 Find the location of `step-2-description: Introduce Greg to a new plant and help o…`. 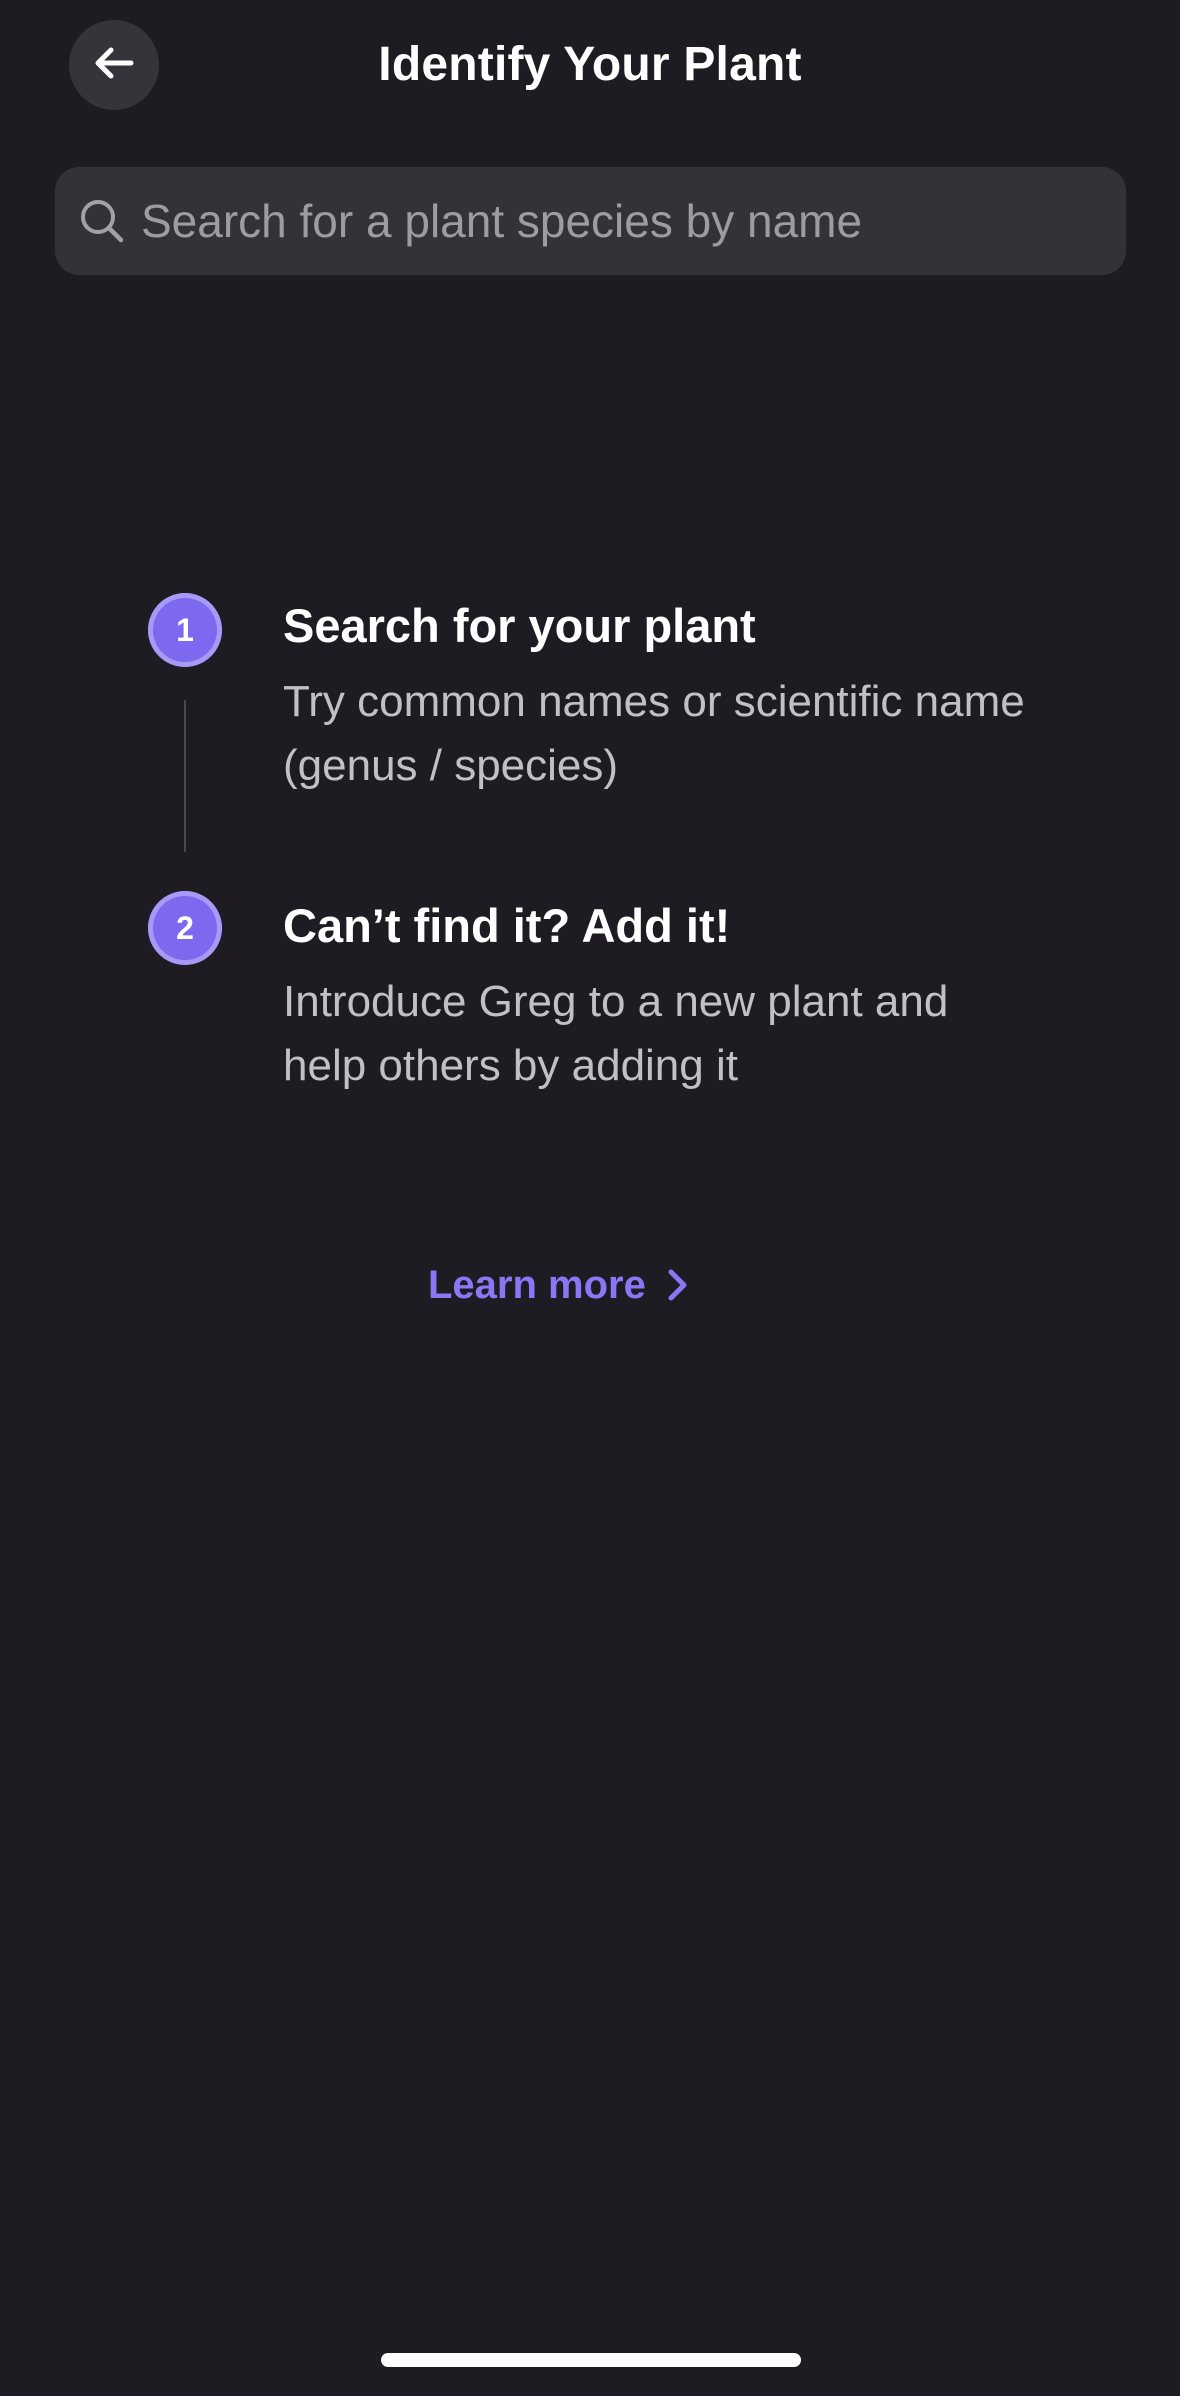

step-2-description: Introduce Greg to a new plant and help o… is located at coordinates (616, 1033).